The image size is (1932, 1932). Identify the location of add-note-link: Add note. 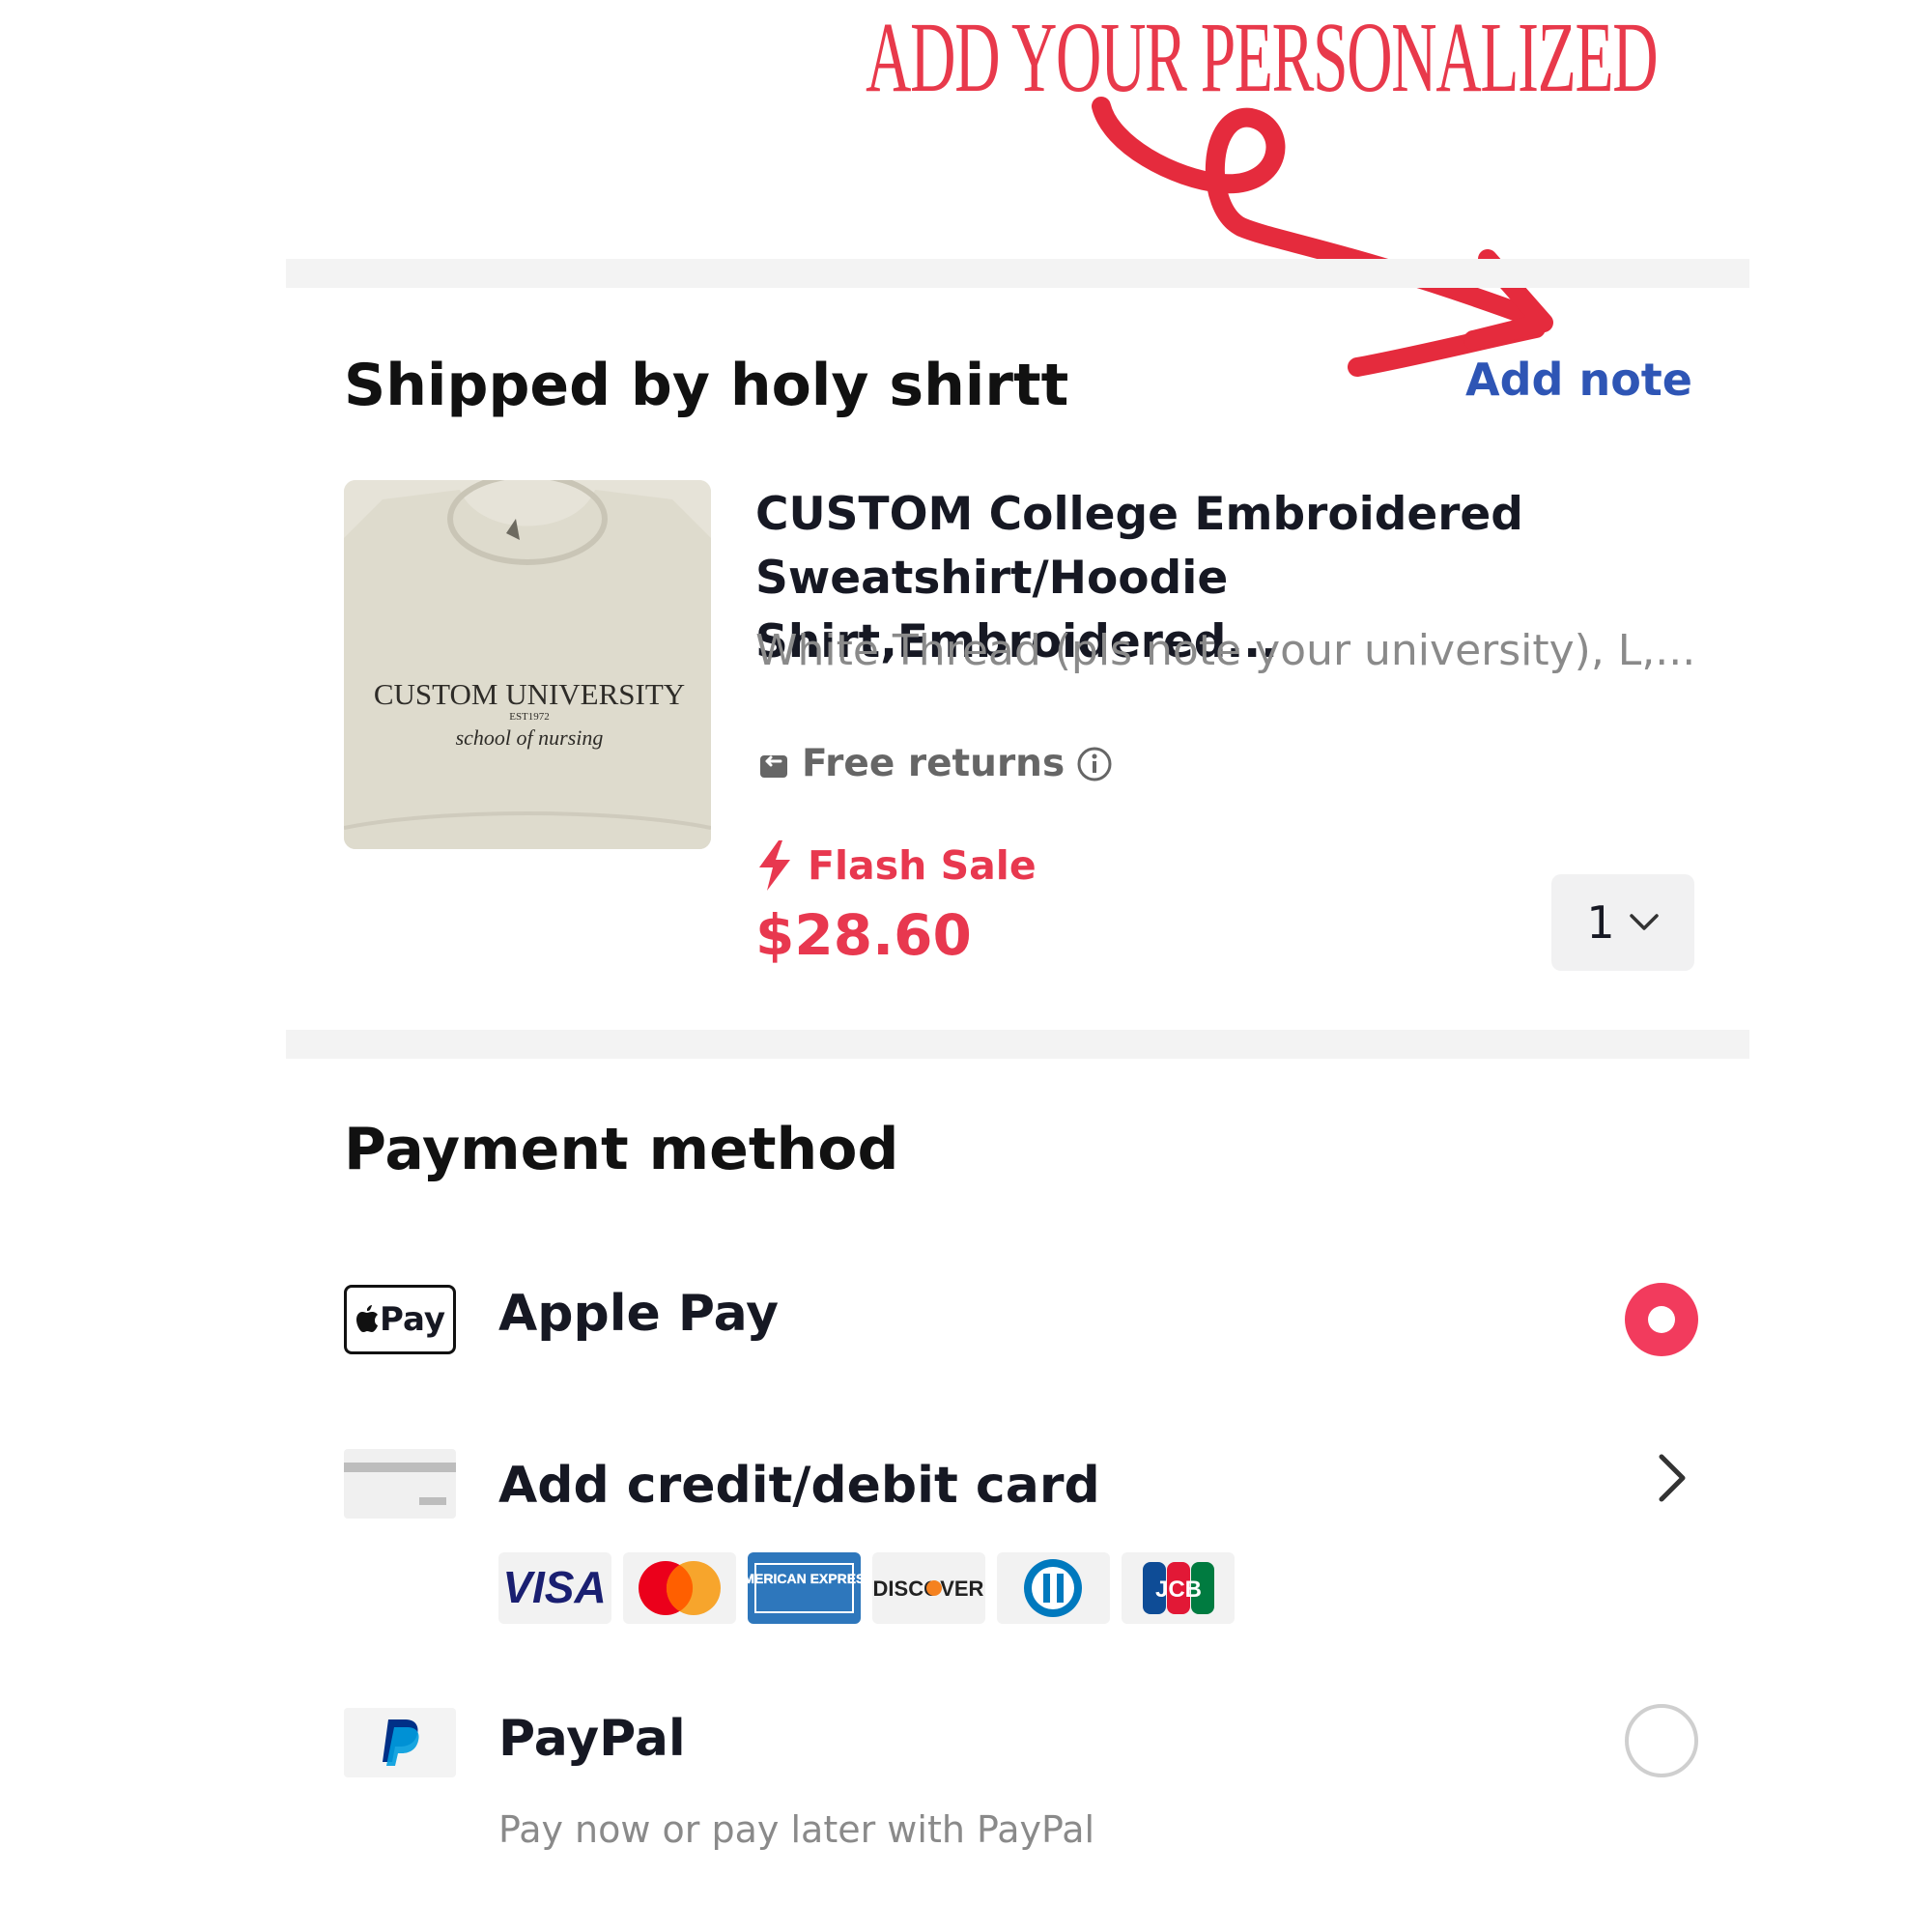
(1578, 380).